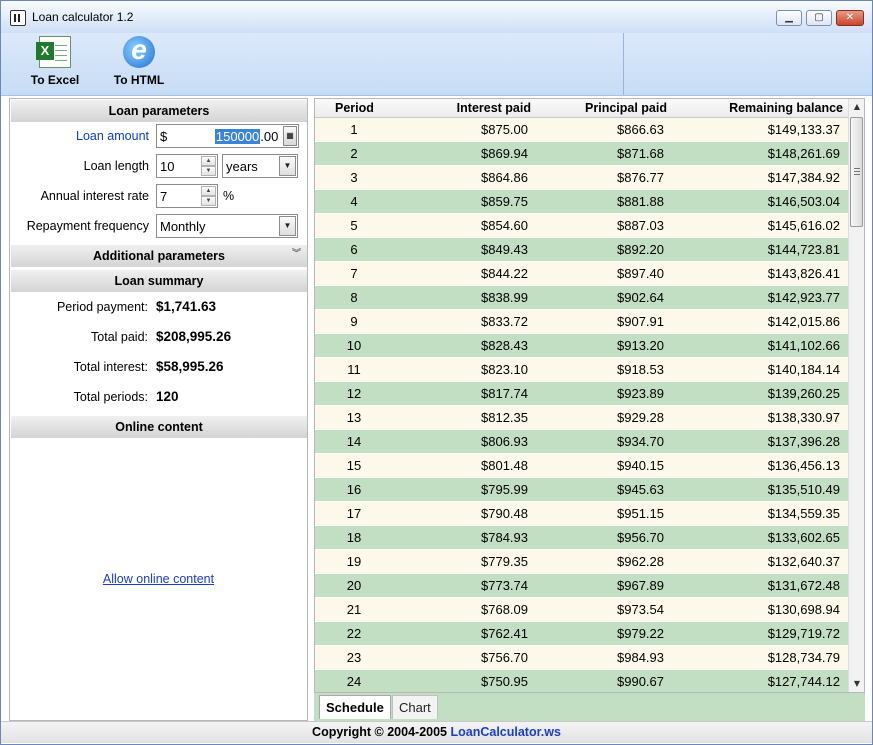 Image resolution: width=873 pixels, height=745 pixels. What do you see at coordinates (139, 64) in the screenshot?
I see `to-html-button: To HTML` at bounding box center [139, 64].